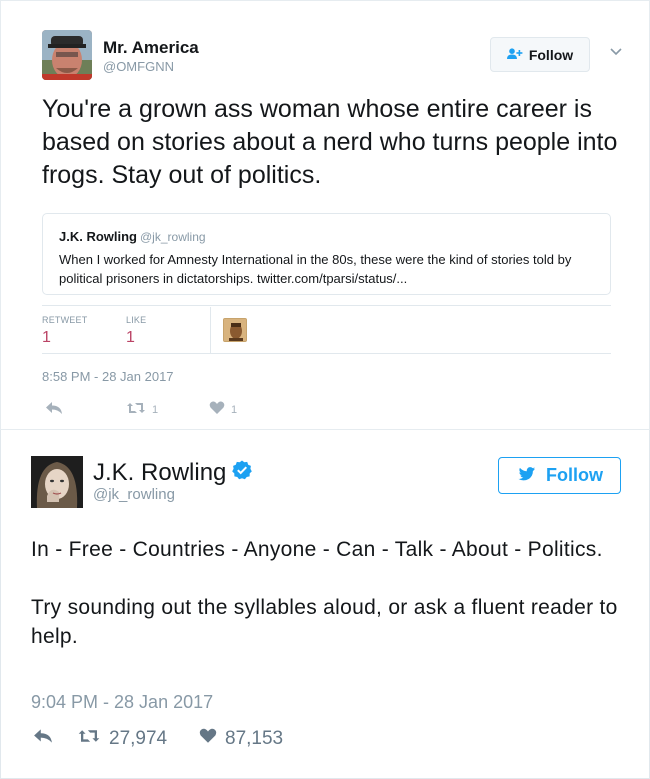  I want to click on retweet-count: 27,974, so click(138, 738).